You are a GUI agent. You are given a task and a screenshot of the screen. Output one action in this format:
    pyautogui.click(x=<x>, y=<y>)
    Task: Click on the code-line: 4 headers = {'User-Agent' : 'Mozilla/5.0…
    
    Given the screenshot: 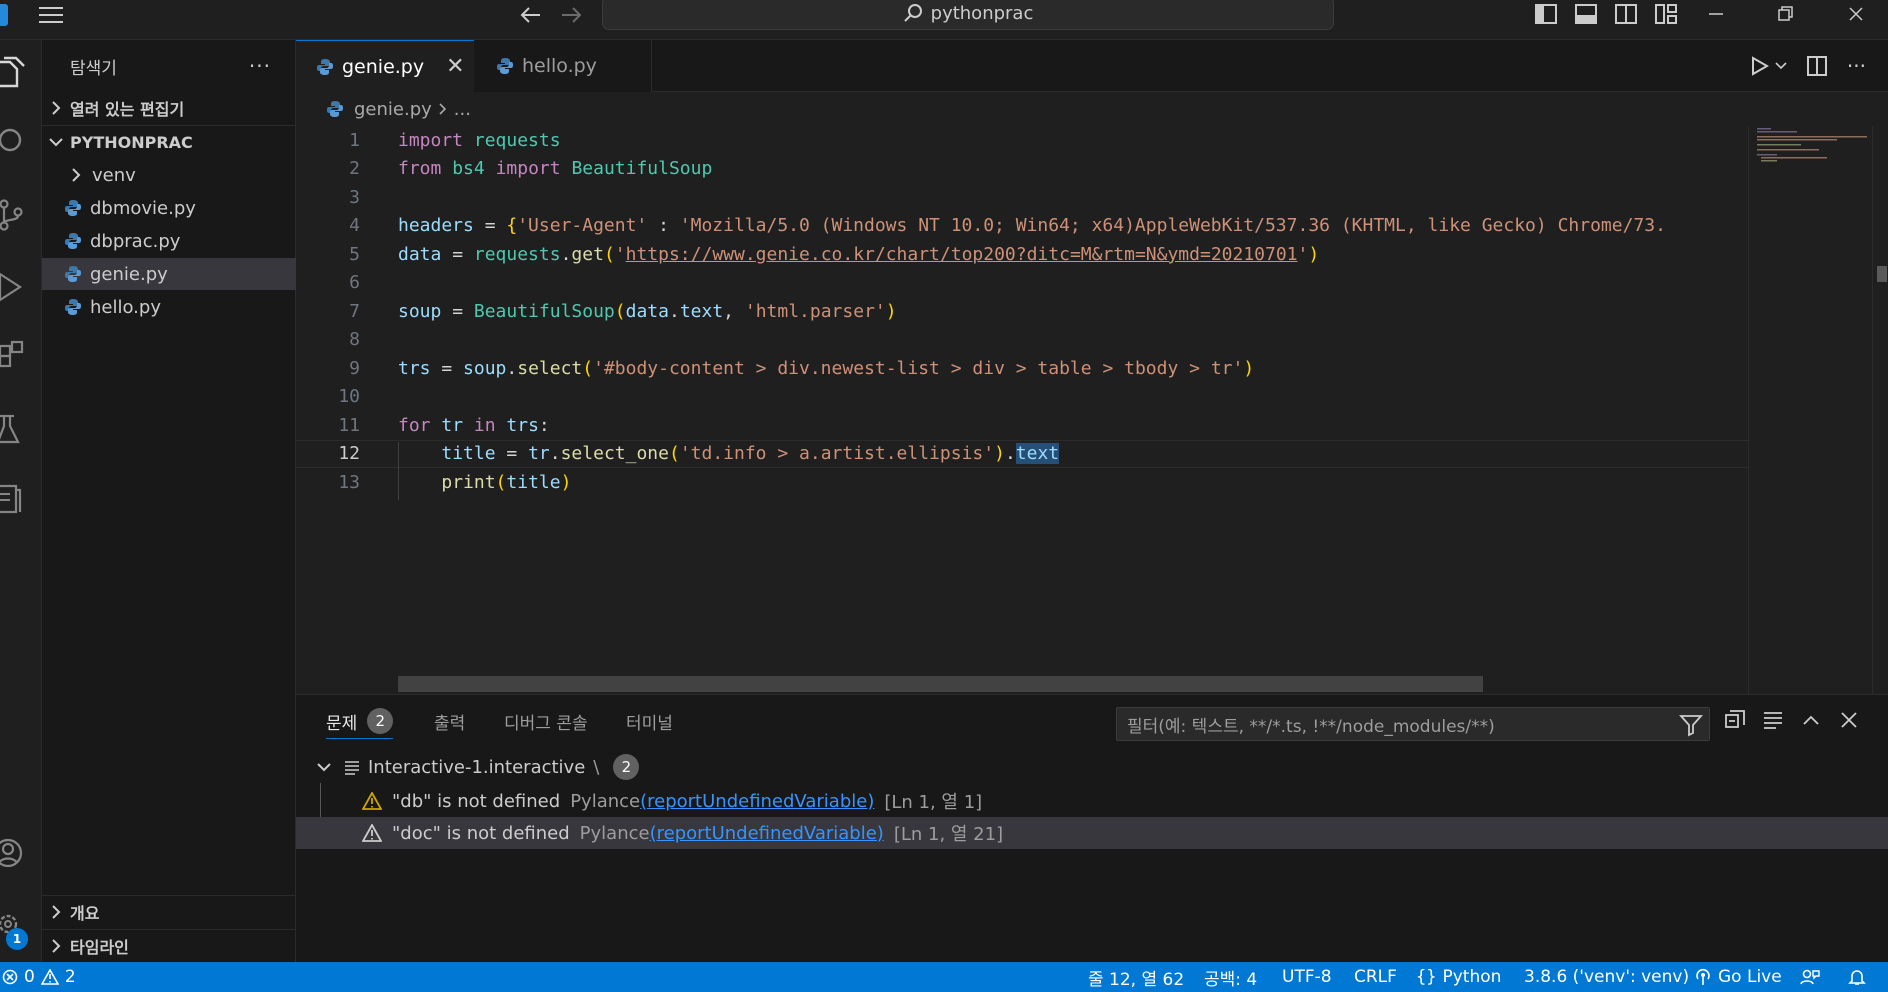 What is the action you would take?
    pyautogui.click(x=1022, y=226)
    